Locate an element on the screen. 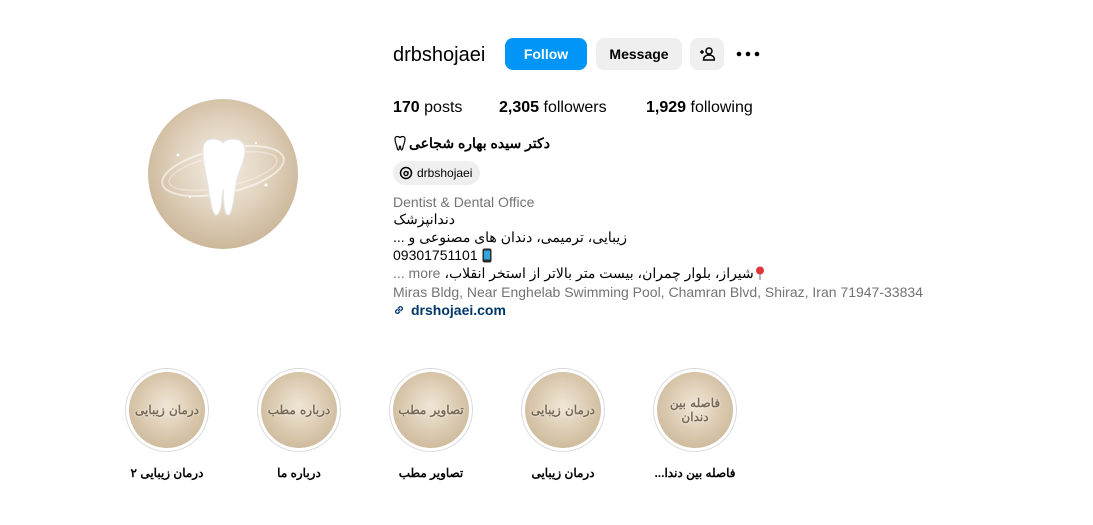 Image resolution: width=1093 pixels, height=525 pixels. link-icon is located at coordinates (399, 310).